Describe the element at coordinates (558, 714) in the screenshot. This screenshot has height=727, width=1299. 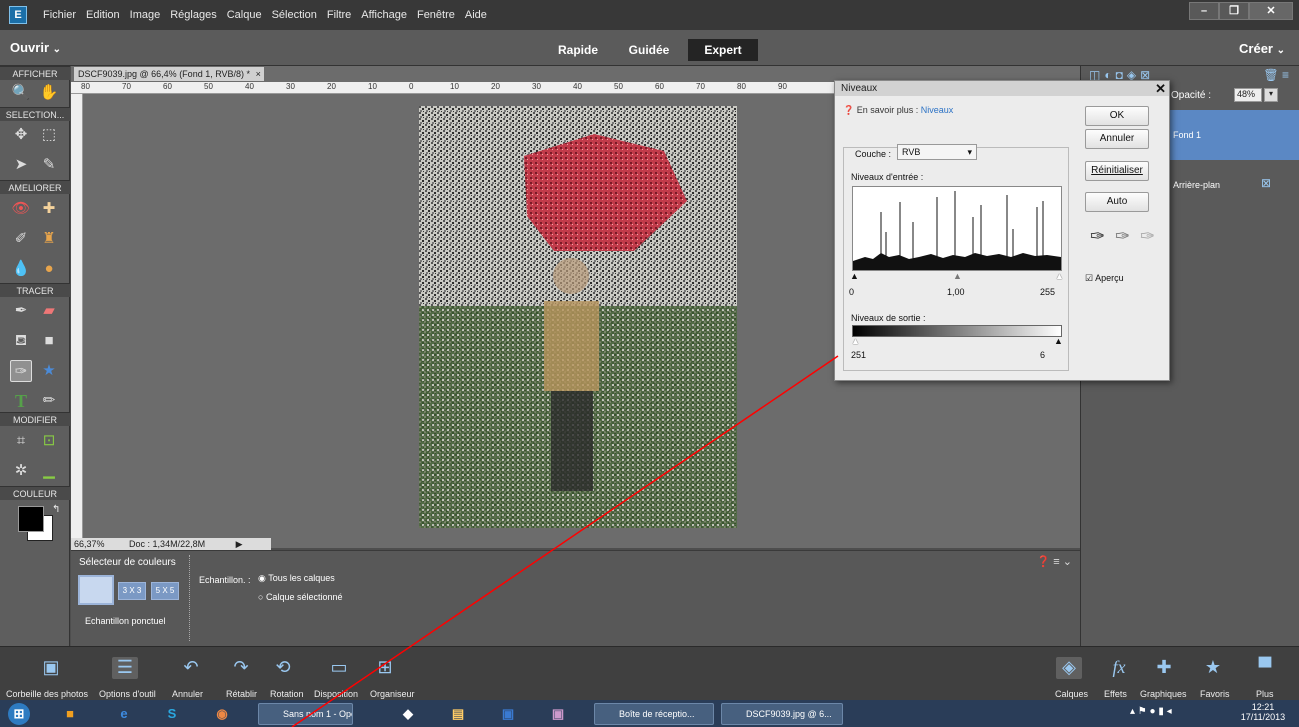
I see `premiere-taskbar-icon: ▣` at that location.